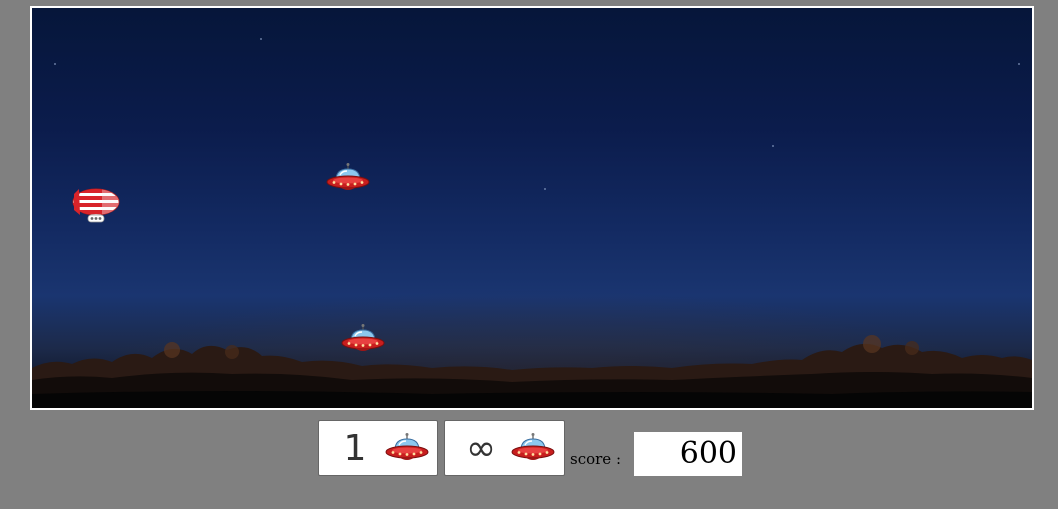  Describe the element at coordinates (378, 448) in the screenshot. I see `lives-button: 1` at that location.